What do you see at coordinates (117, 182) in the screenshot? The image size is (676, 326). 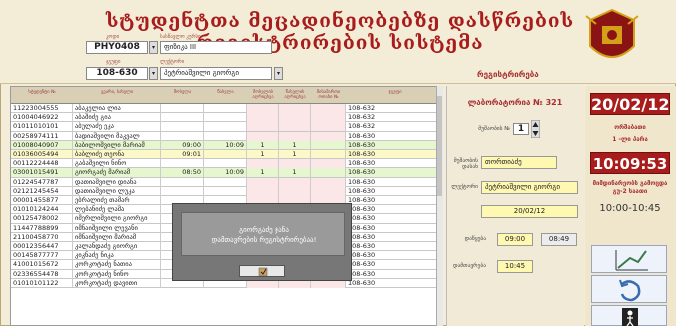 I see `cell-name: დათიაშვილი დიანა` at bounding box center [117, 182].